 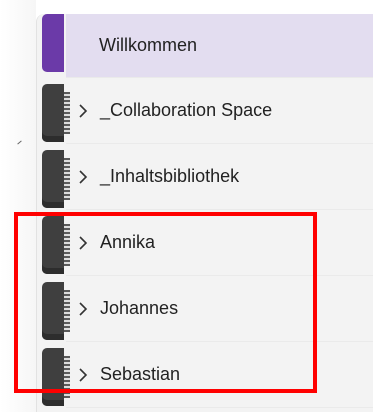 I want to click on section-label: _Collaboration Space, so click(x=186, y=110).